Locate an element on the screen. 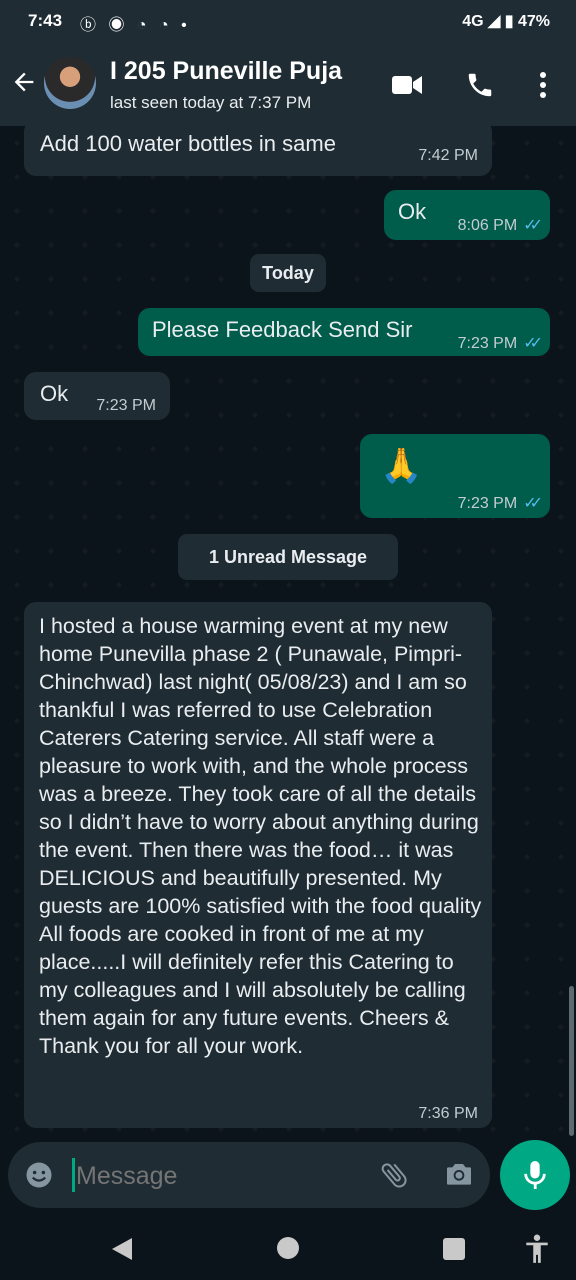 The height and width of the screenshot is (1280, 576). voice-record-button is located at coordinates (535, 1175).